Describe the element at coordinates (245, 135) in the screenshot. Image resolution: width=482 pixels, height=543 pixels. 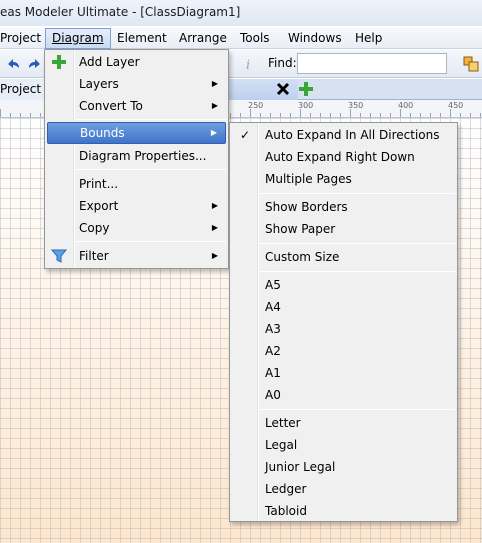
I see `checkmark-icon: ✓` at that location.